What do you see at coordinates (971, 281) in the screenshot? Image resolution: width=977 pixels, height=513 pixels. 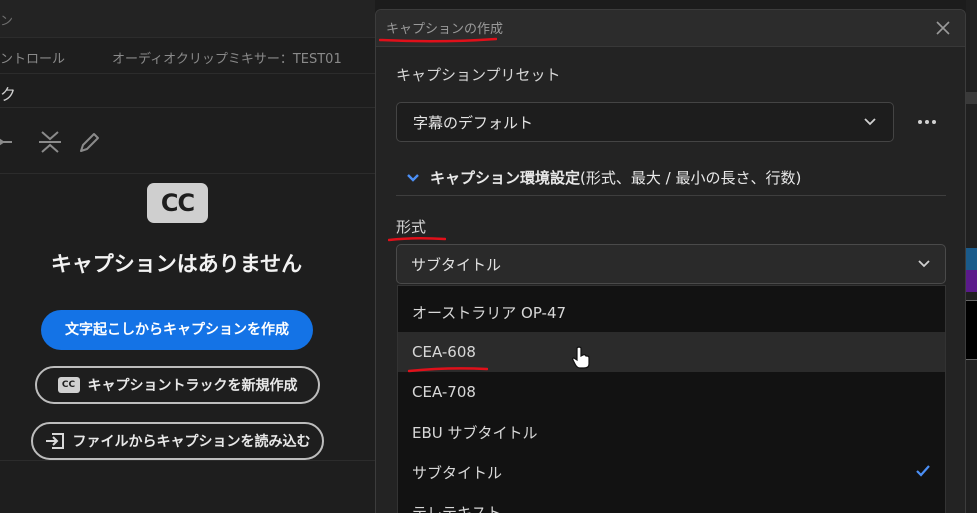 I see `right-strip-purple` at bounding box center [971, 281].